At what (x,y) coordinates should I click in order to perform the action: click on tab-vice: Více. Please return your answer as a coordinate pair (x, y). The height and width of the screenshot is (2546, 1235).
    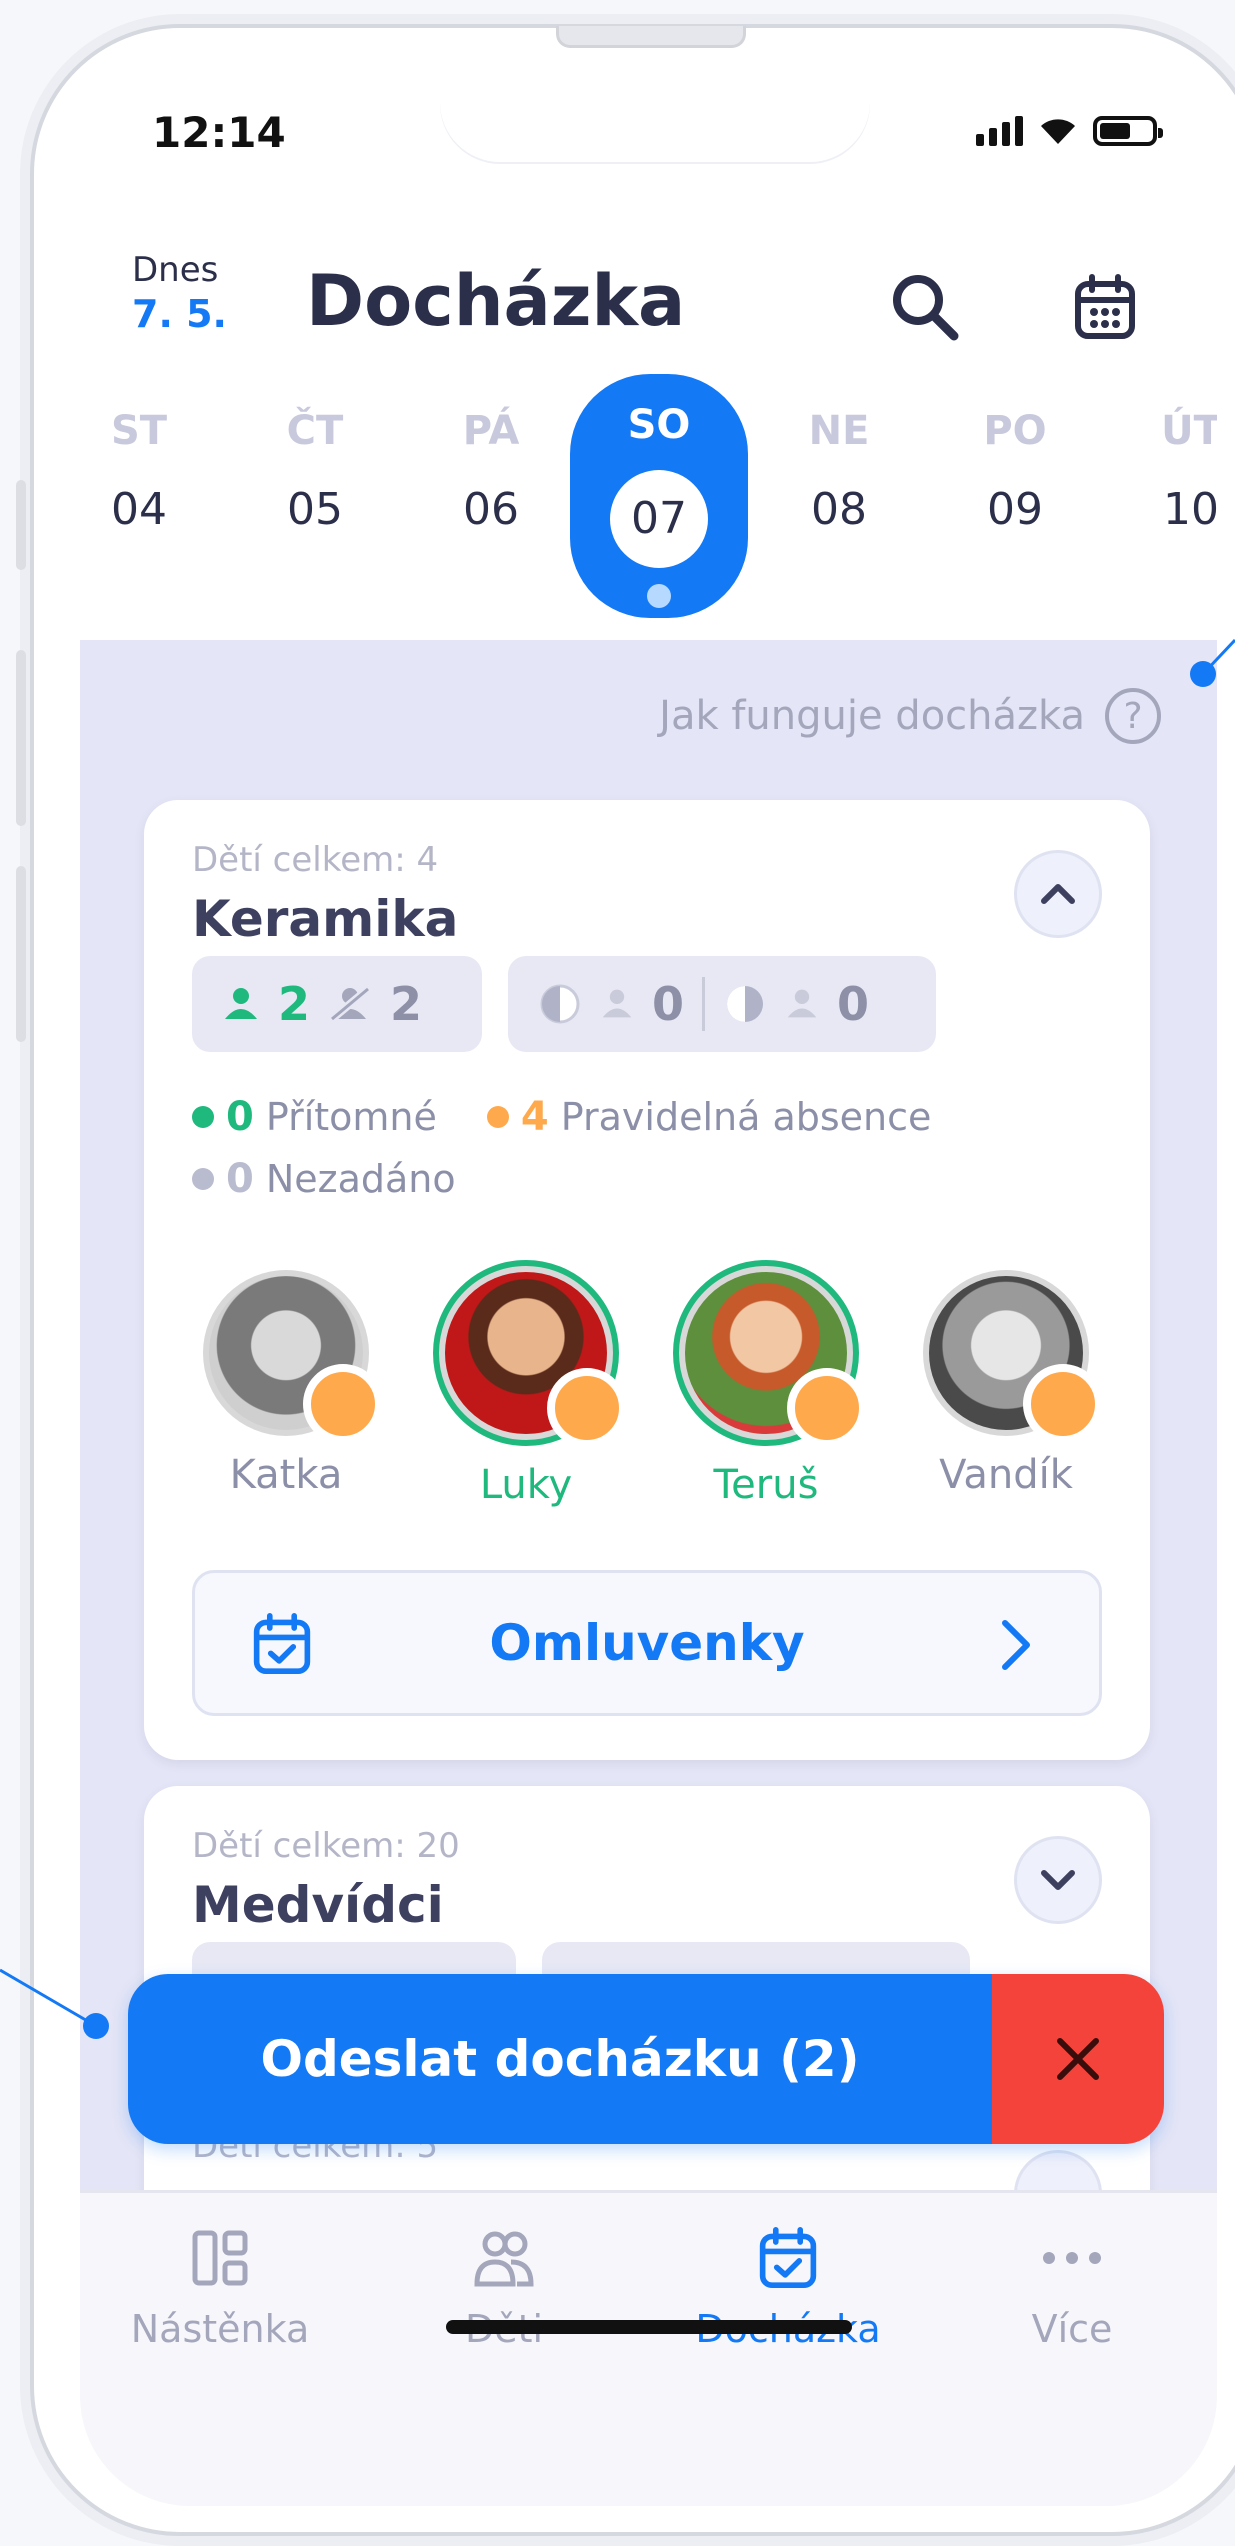
    Looking at the image, I should click on (1072, 2287).